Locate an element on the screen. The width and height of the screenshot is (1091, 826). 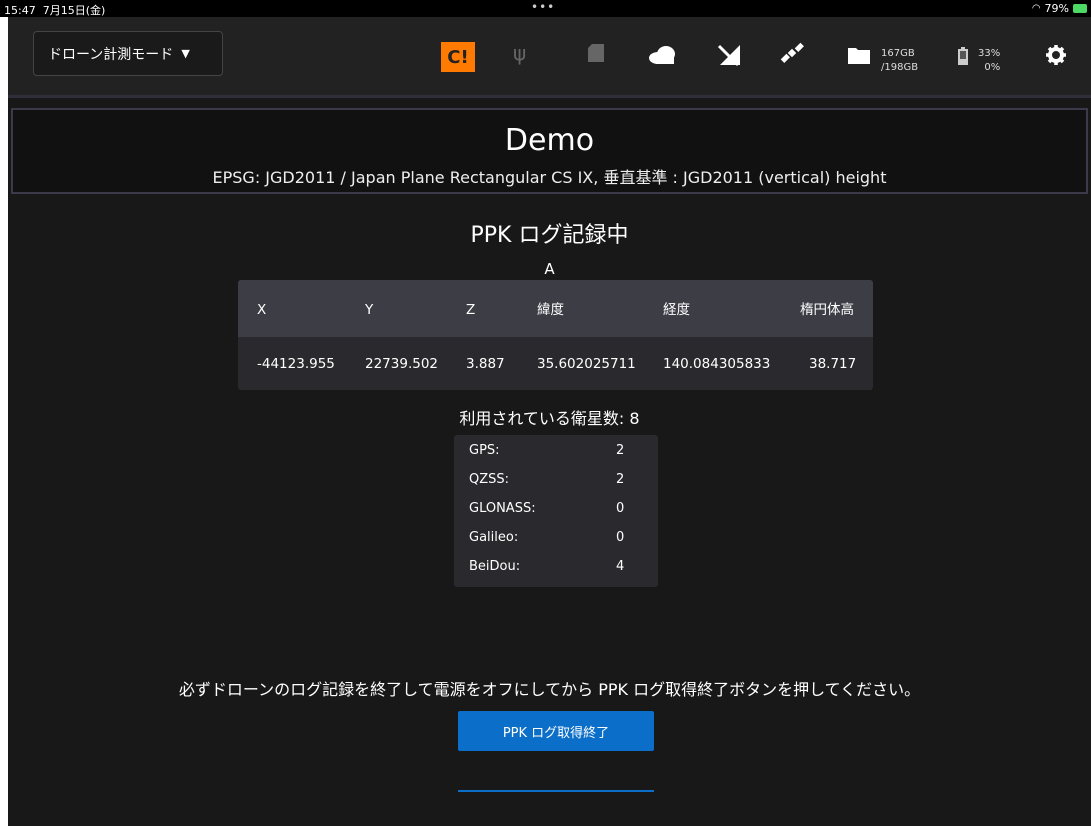
table-row: QZSS: 2 is located at coordinates (559, 483).